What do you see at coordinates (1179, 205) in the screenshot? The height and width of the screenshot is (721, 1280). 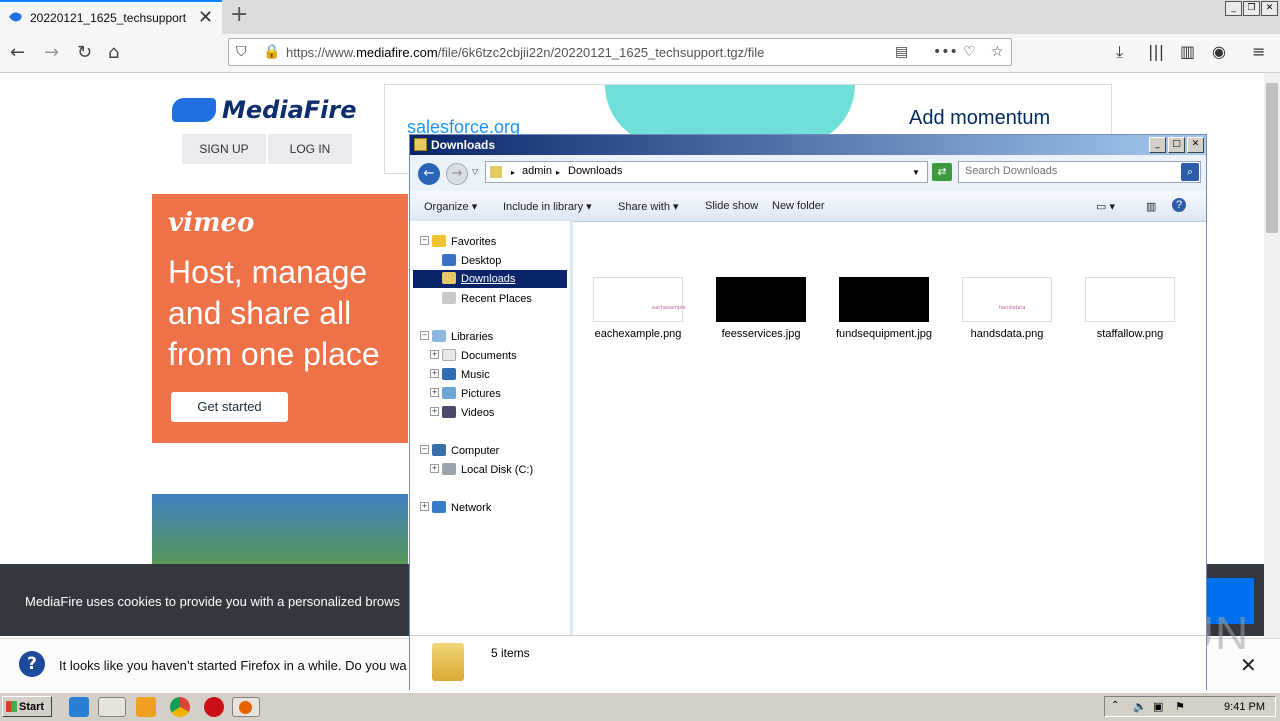 I see `help-icon: ?` at bounding box center [1179, 205].